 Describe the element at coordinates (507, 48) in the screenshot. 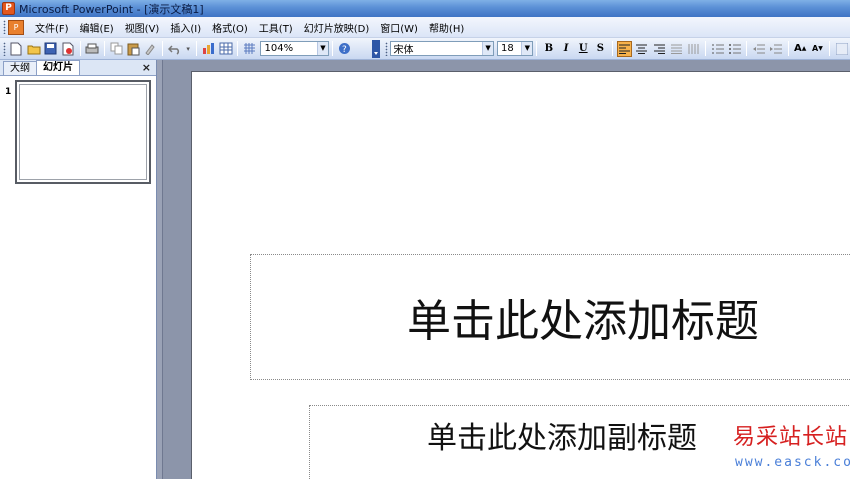

I see `font-size-value: 18` at that location.